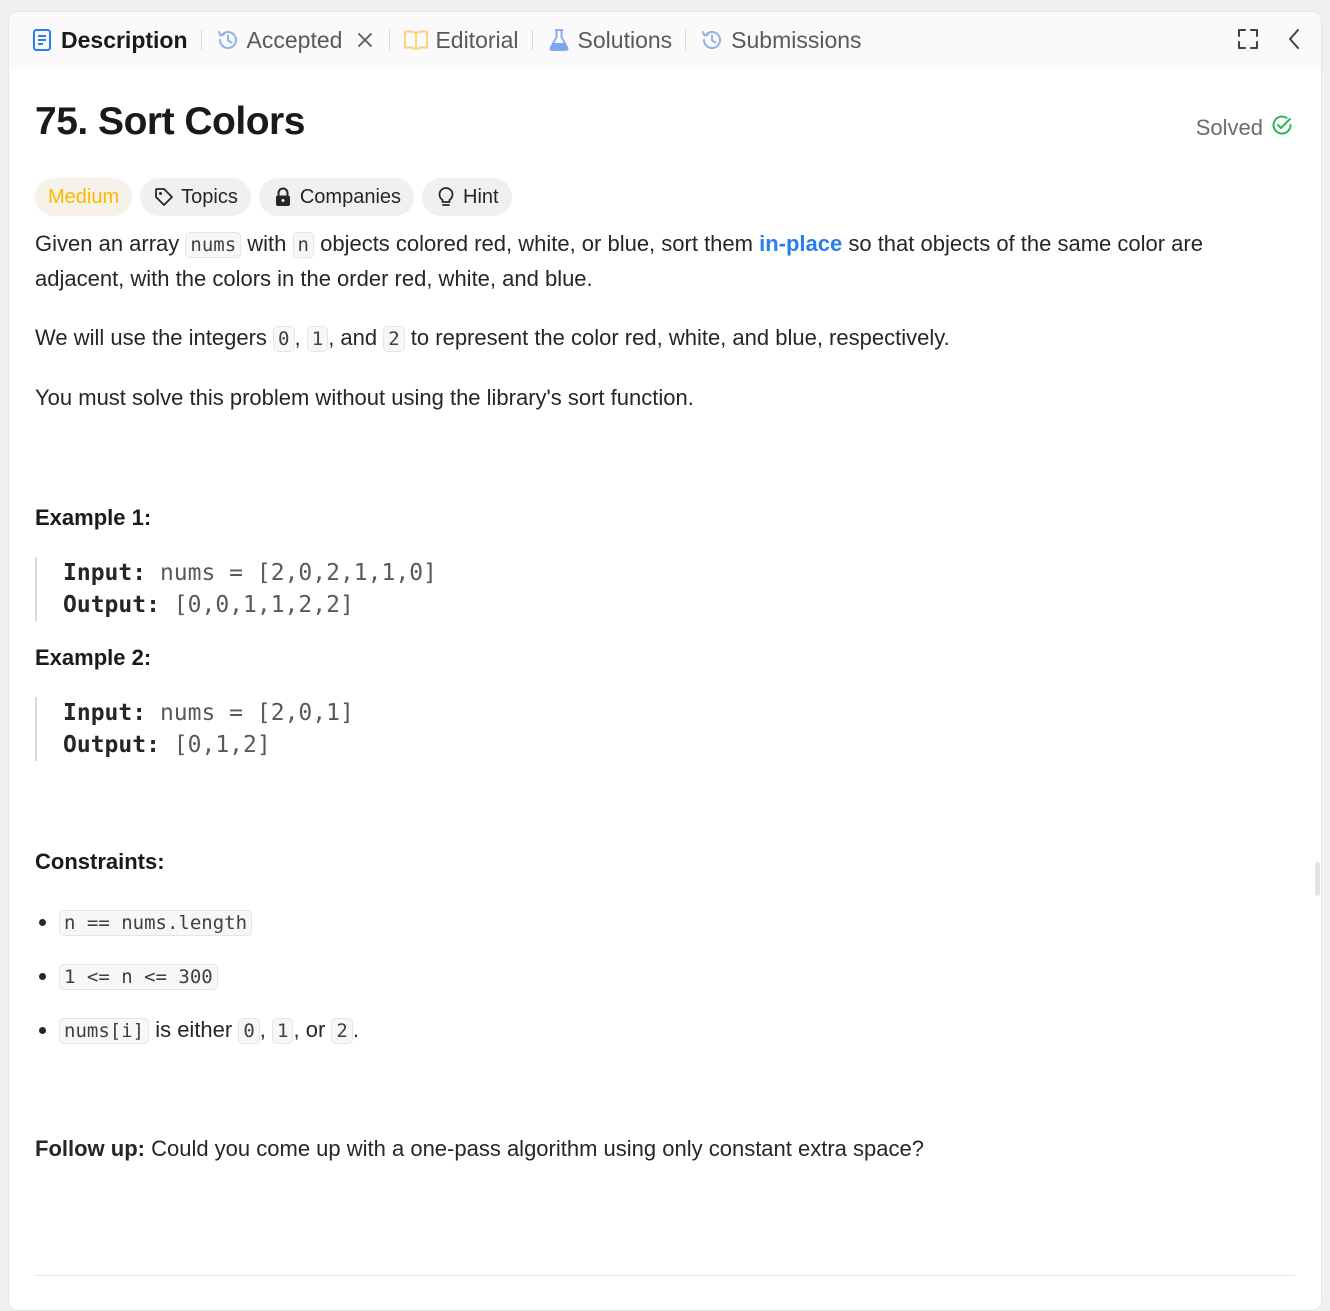 This screenshot has width=1330, height=1311. What do you see at coordinates (1294, 39) in the screenshot?
I see `chevron-left-icon` at bounding box center [1294, 39].